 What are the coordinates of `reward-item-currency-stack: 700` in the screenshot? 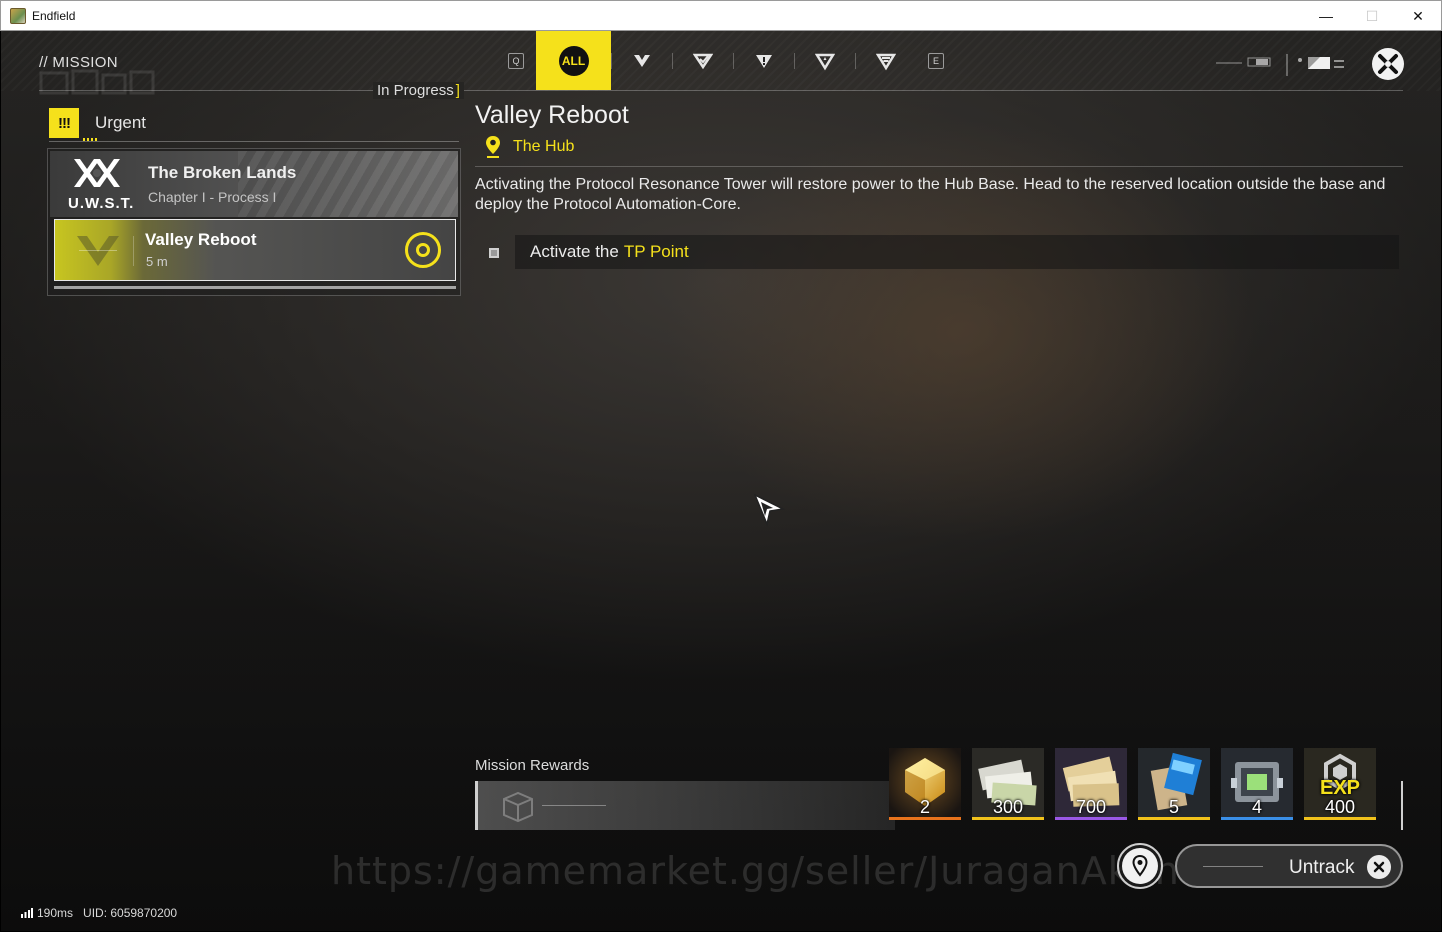 It's located at (1091, 784).